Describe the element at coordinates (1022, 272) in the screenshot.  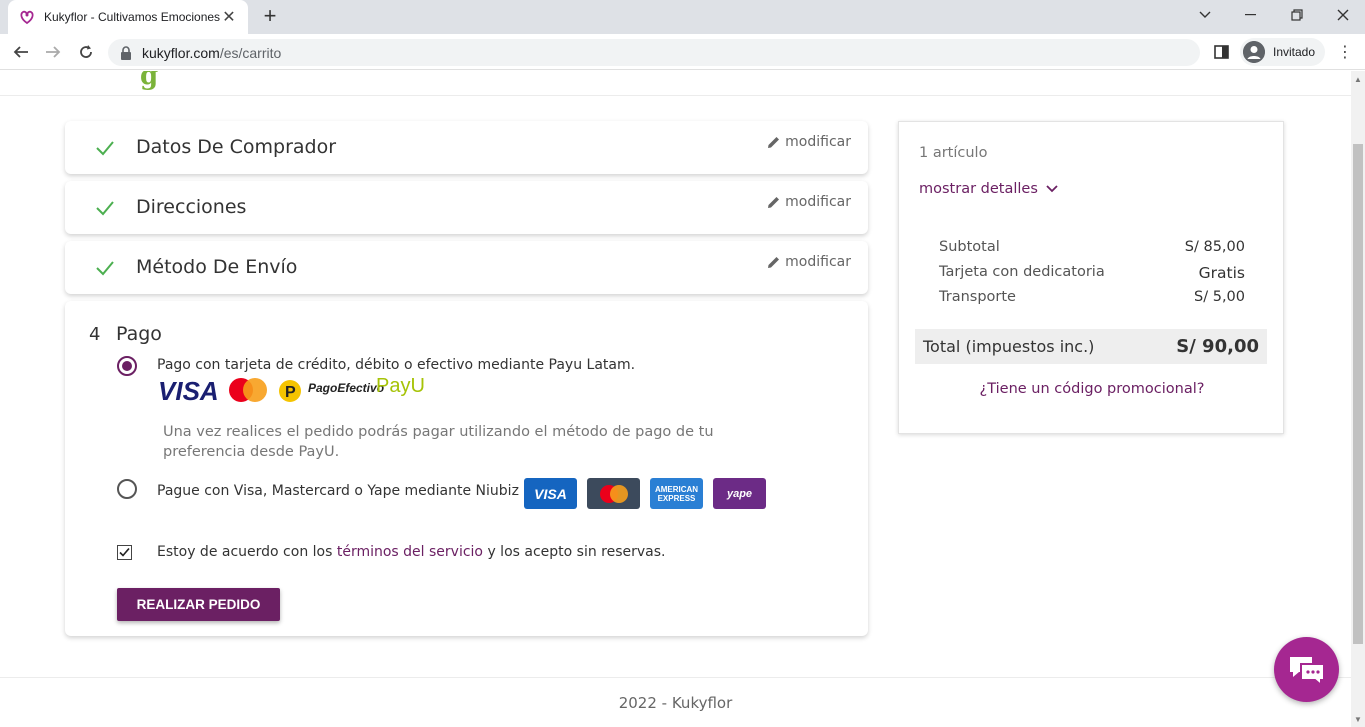
I see `line-label: Tarjeta con dedicatoria` at that location.